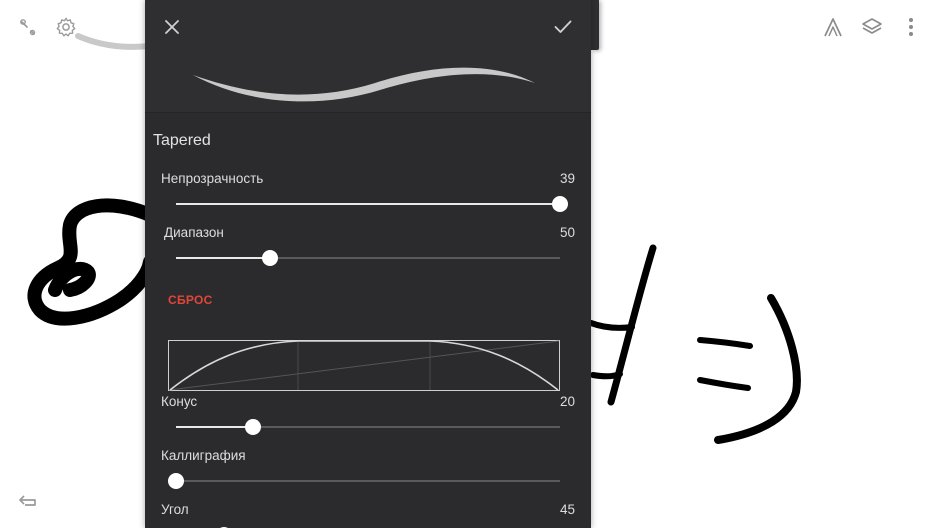 This screenshot has height=528, width=939. What do you see at coordinates (28, 27) in the screenshot?
I see `eyedropper-icon` at bounding box center [28, 27].